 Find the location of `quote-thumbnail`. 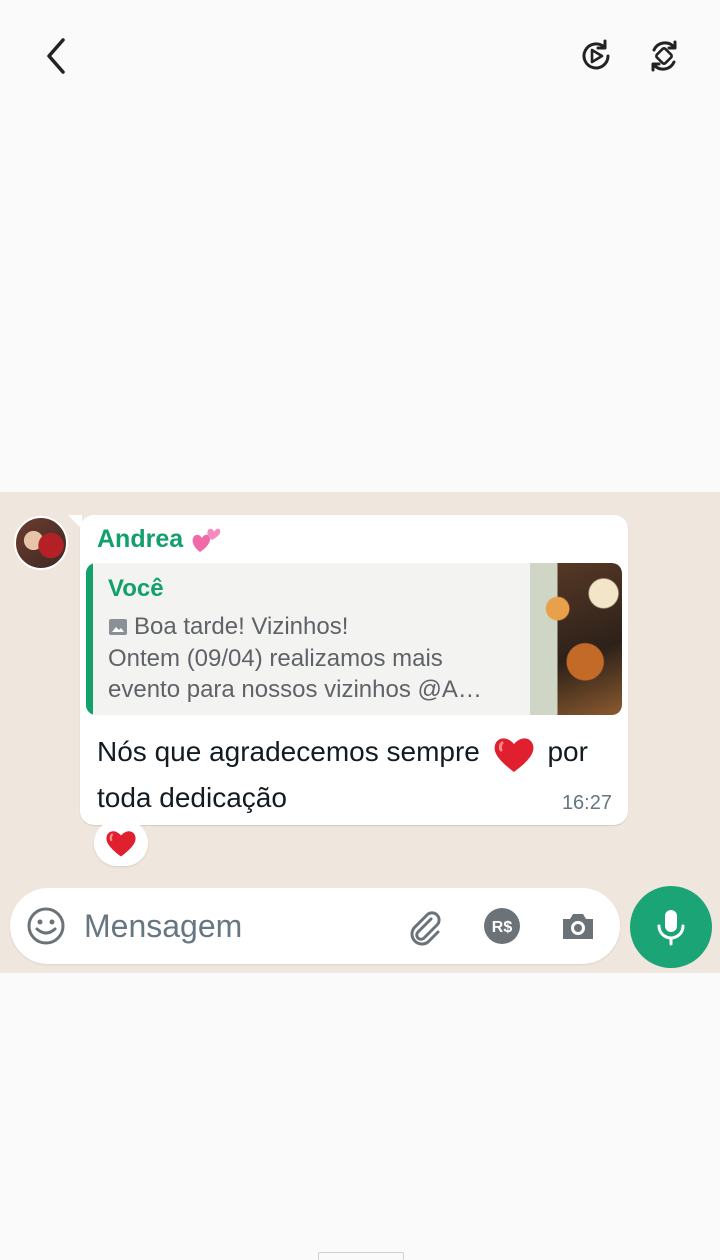

quote-thumbnail is located at coordinates (576, 639).